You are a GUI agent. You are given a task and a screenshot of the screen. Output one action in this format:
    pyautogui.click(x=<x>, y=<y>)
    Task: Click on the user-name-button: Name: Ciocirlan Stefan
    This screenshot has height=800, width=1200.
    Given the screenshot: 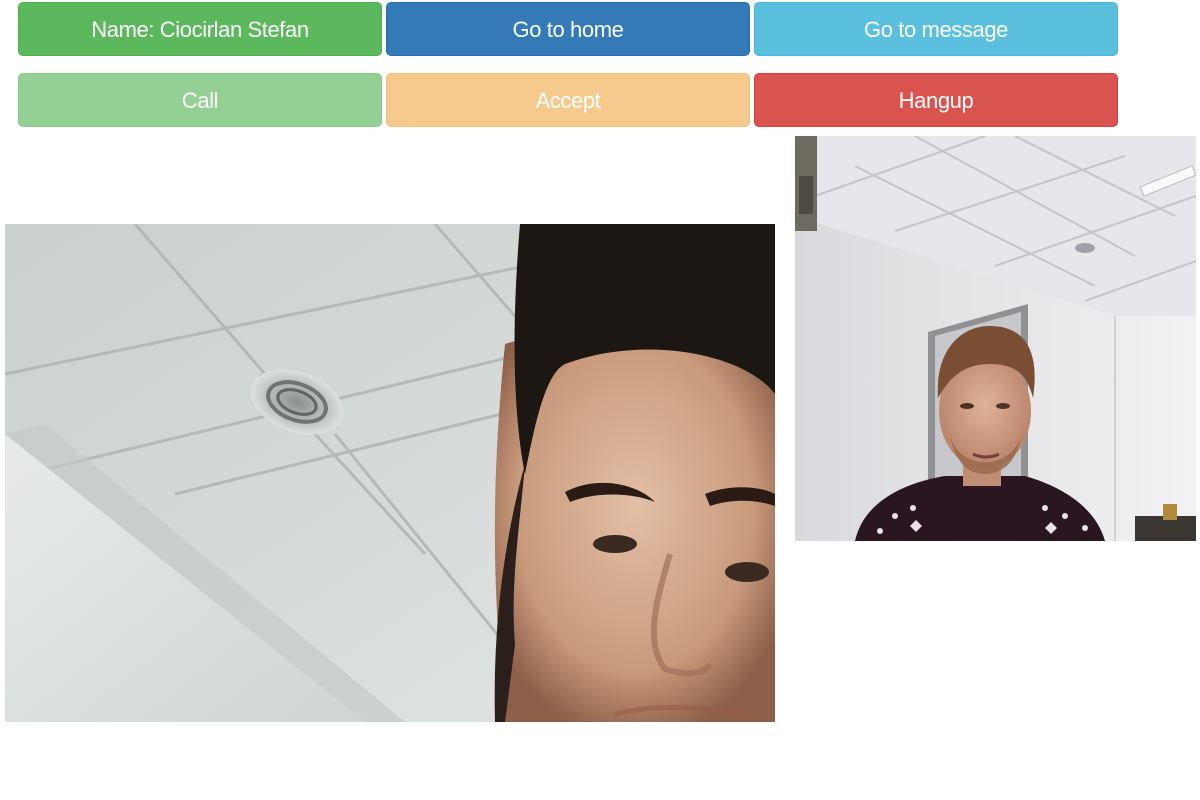 What is the action you would take?
    pyautogui.click(x=200, y=29)
    